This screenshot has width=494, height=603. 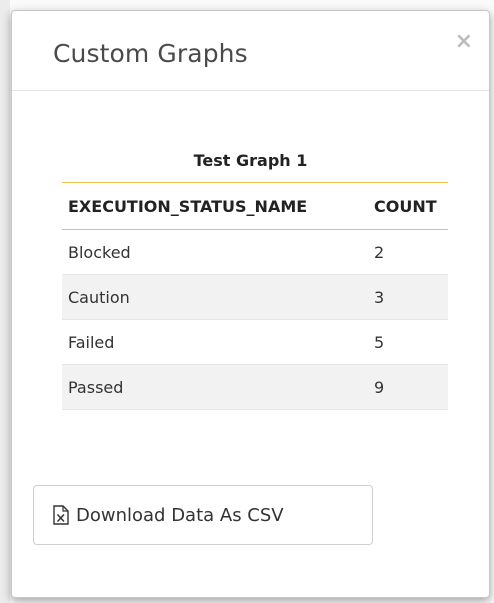 I want to click on count-cell: 2, so click(x=408, y=252).